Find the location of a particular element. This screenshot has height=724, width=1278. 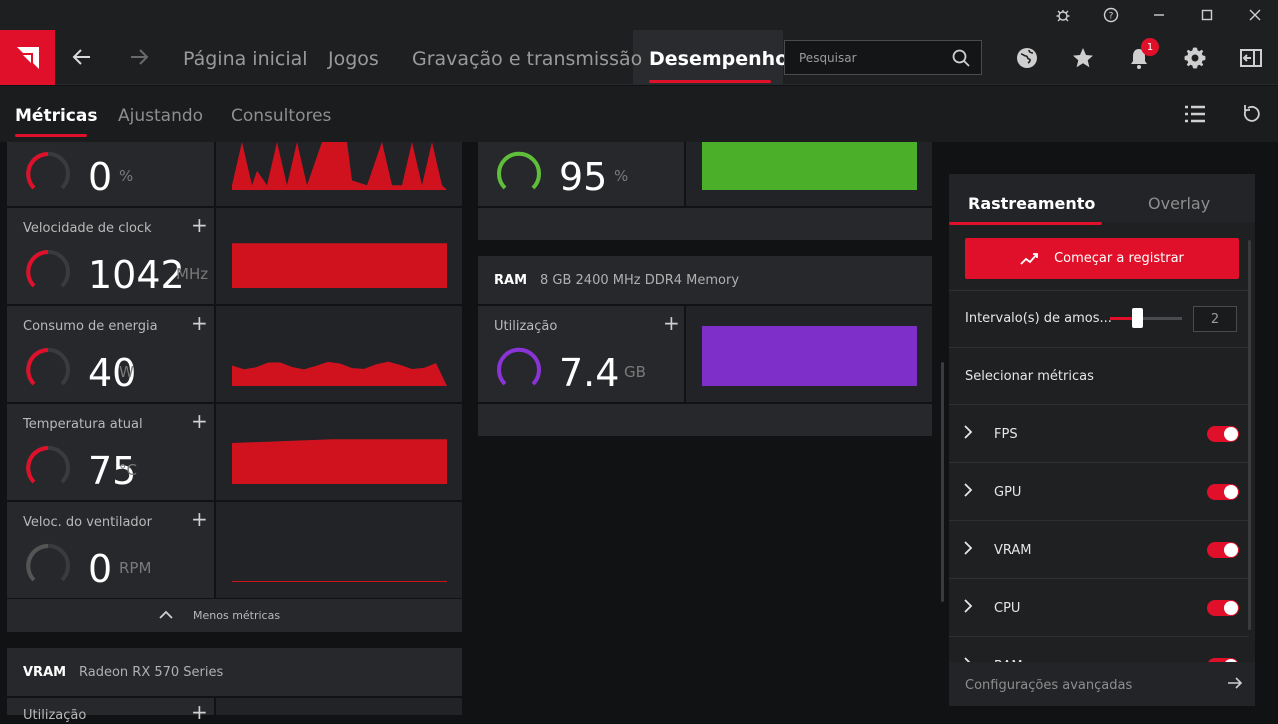

ram-card-header: RAM 8 GB 2400 MHz DDR4 Memory is located at coordinates (705, 280).